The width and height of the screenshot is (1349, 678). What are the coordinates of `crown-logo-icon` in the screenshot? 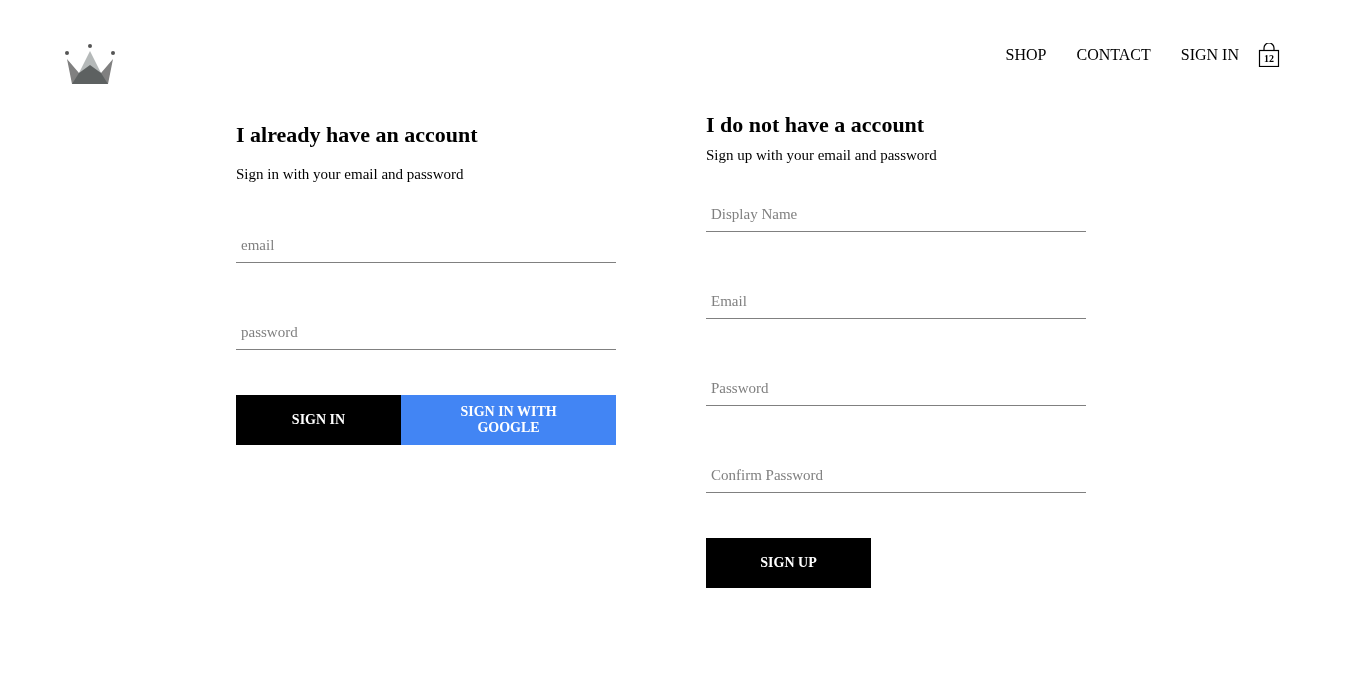 It's located at (90, 64).